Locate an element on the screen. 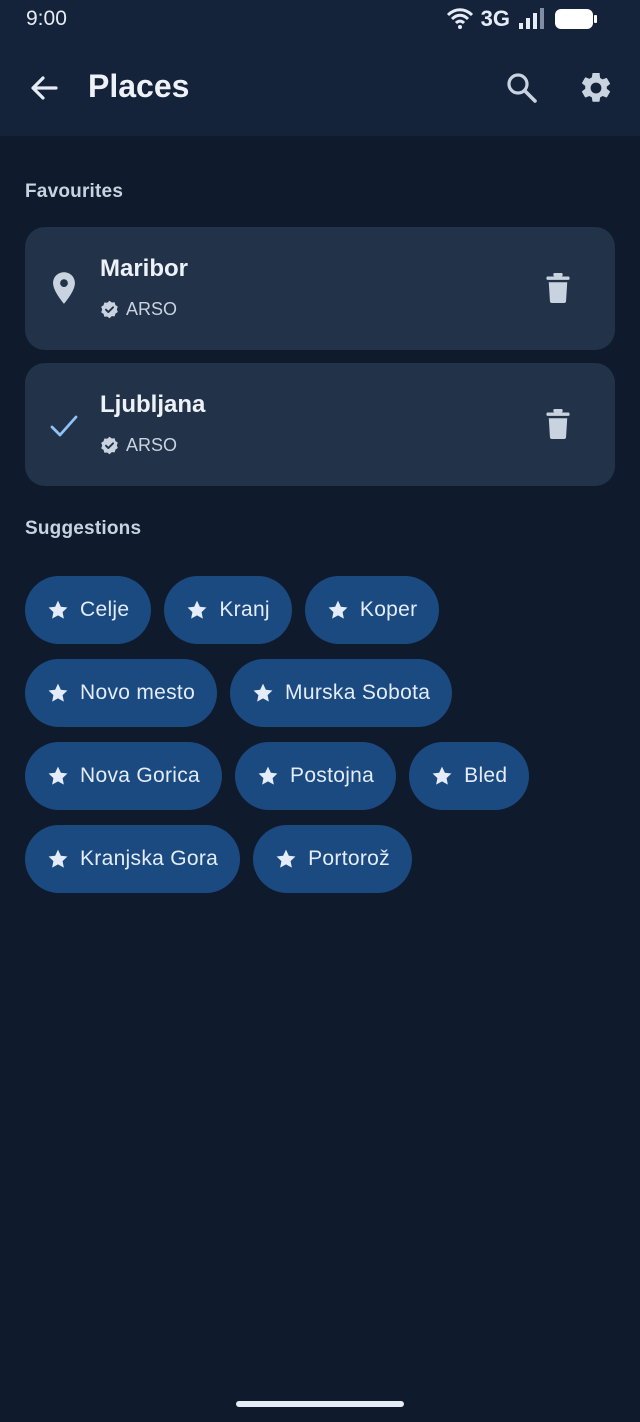  gear-icon is located at coordinates (596, 88).